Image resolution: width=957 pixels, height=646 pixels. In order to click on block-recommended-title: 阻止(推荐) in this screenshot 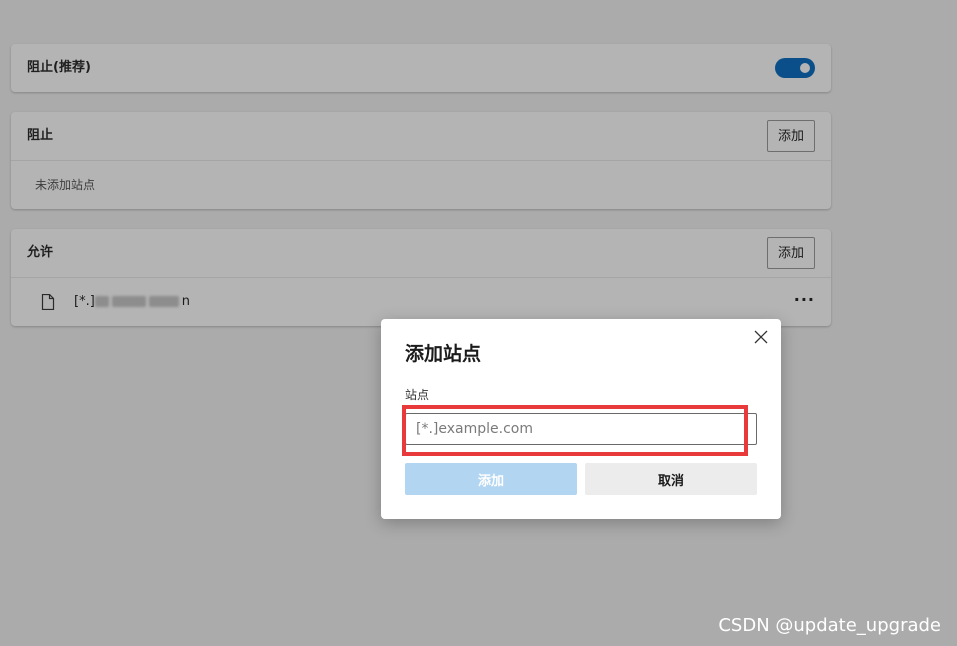, I will do `click(59, 67)`.